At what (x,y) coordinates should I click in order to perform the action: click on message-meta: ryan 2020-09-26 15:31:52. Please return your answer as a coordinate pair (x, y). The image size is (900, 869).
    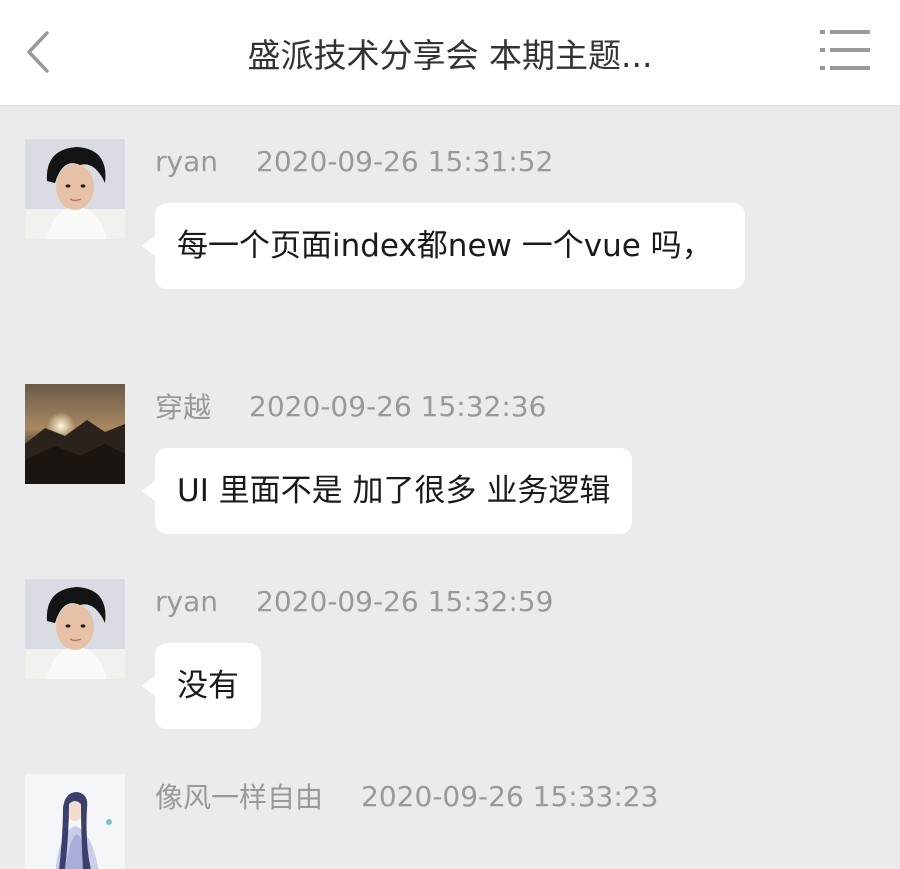
    Looking at the image, I should click on (354, 161).